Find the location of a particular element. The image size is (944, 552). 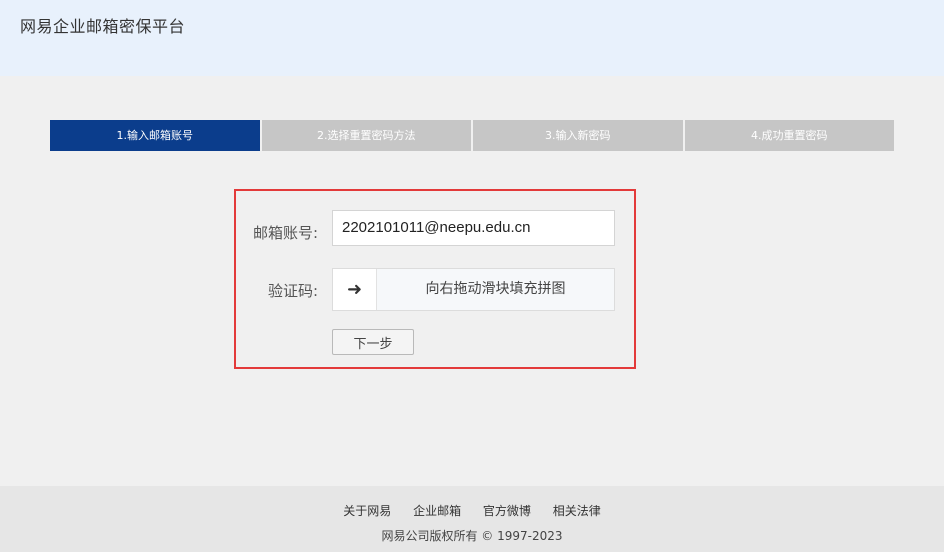

footer-link-about: 关于网易 is located at coordinates (367, 511).